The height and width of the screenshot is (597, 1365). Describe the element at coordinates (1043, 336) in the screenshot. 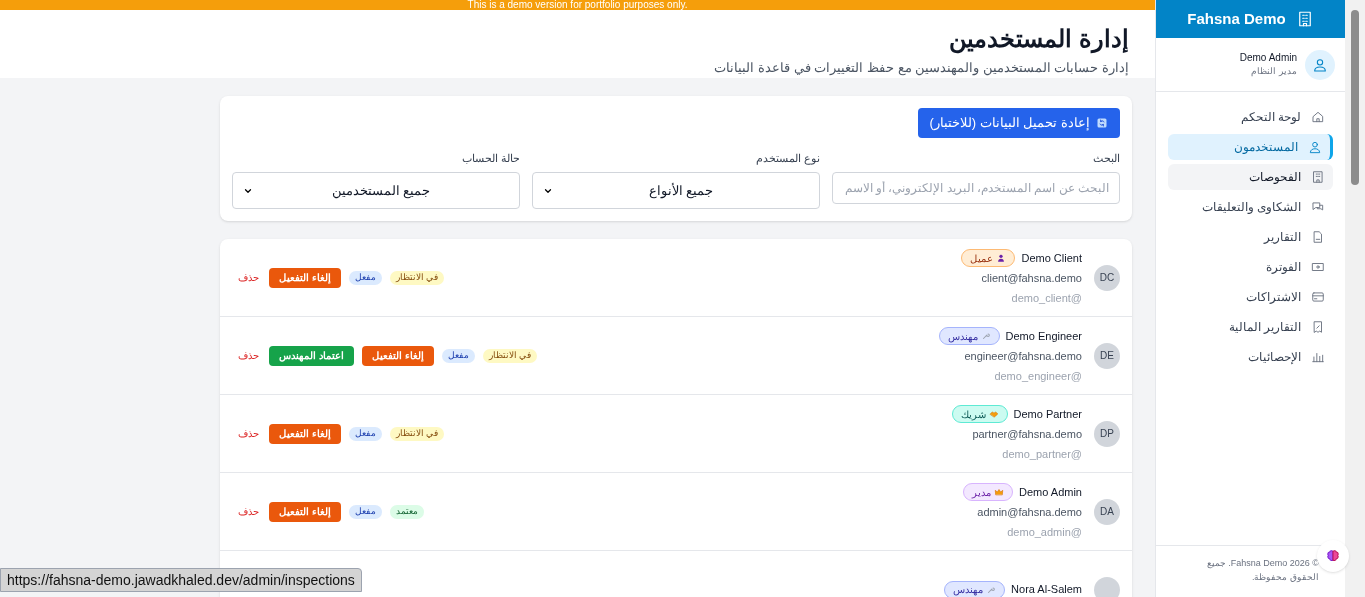

I see `user-name: Demo Engineer` at that location.